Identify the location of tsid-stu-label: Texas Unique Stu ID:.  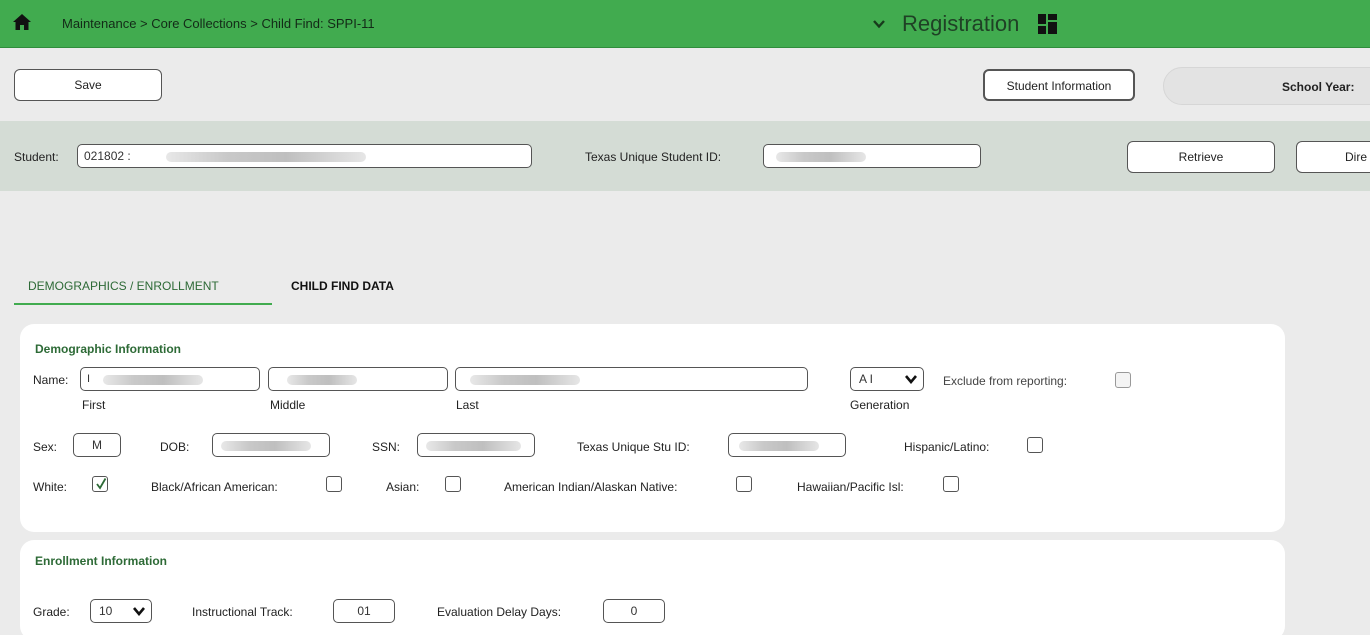
(633, 447).